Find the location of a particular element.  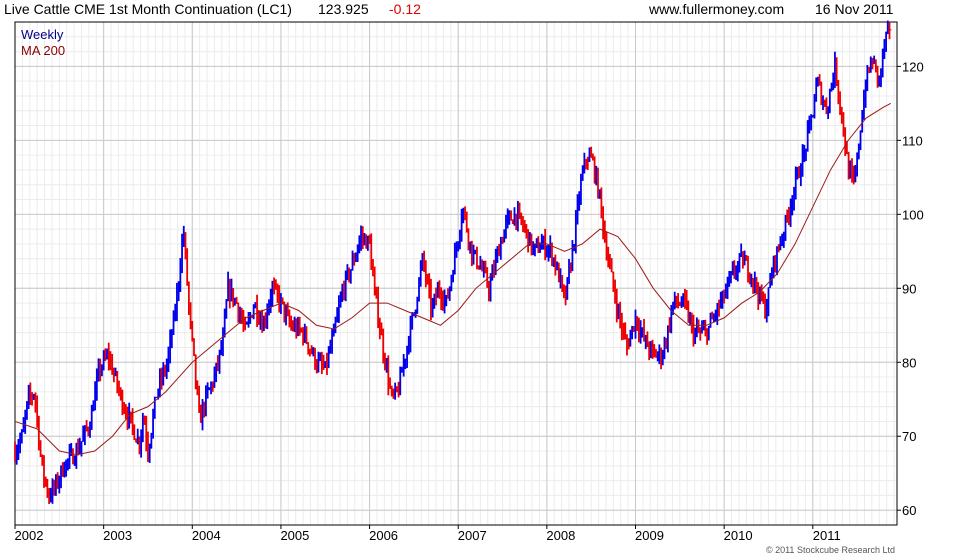

x-tick-label: 2009 is located at coordinates (649, 535).